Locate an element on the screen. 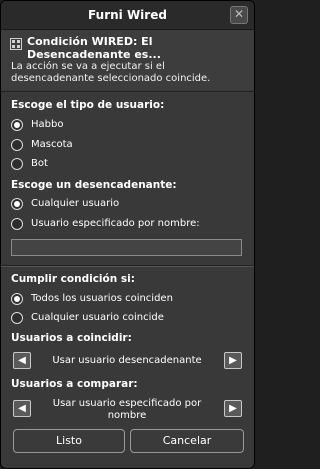 The image size is (320, 469). match-users-label: Usuarios a coincidir: is located at coordinates (71, 338).